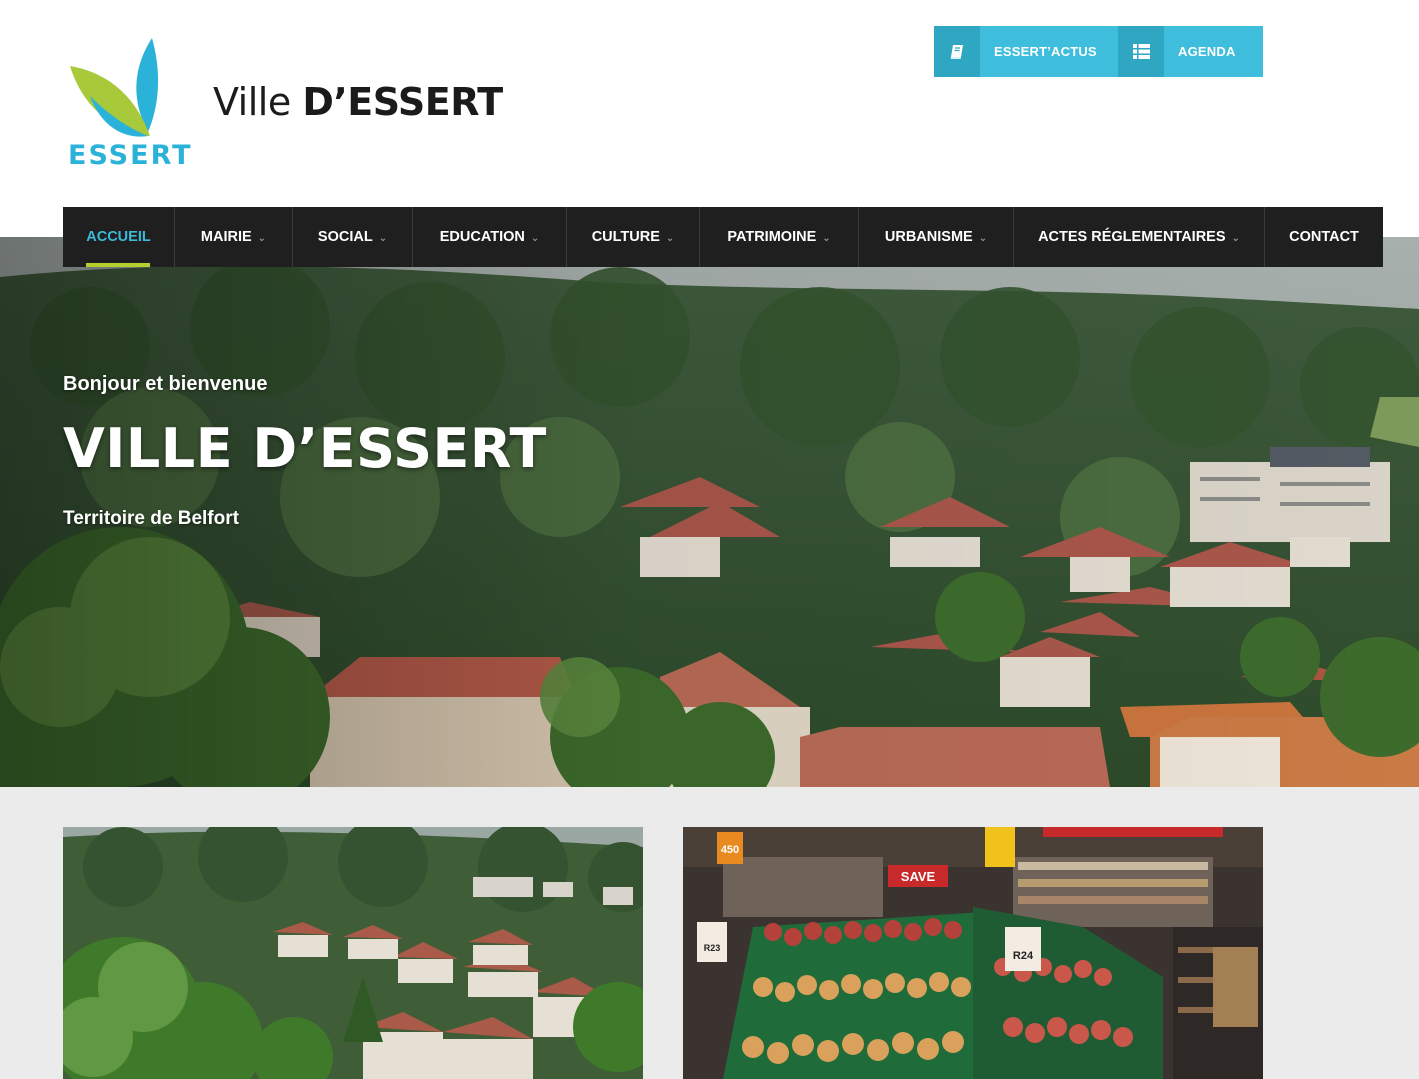 Image resolution: width=1419 pixels, height=1079 pixels. Describe the element at coordinates (482, 237) in the screenshot. I see `nav-item-label: EDUCATION` at that location.